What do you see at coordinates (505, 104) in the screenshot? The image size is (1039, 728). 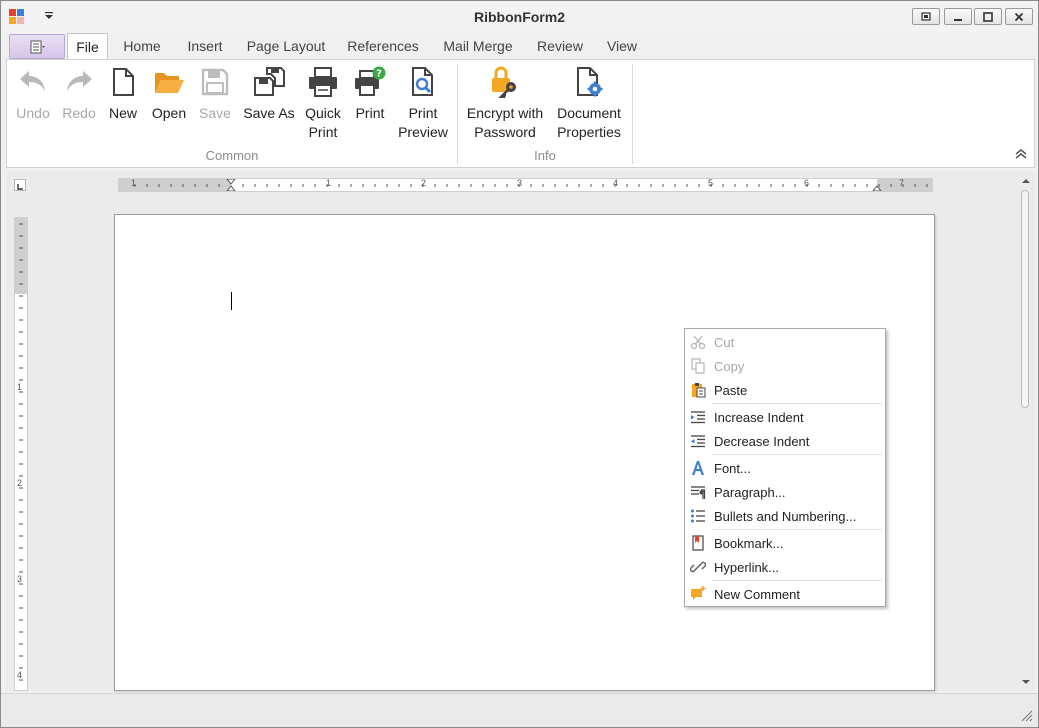 I see `encrypt-password-button: Encrypt with Password` at bounding box center [505, 104].